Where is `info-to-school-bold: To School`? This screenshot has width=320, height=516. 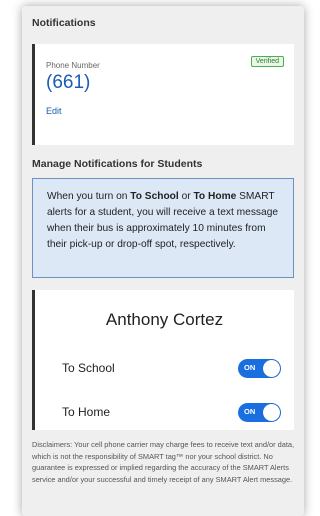
info-to-school-bold: To School is located at coordinates (154, 196).